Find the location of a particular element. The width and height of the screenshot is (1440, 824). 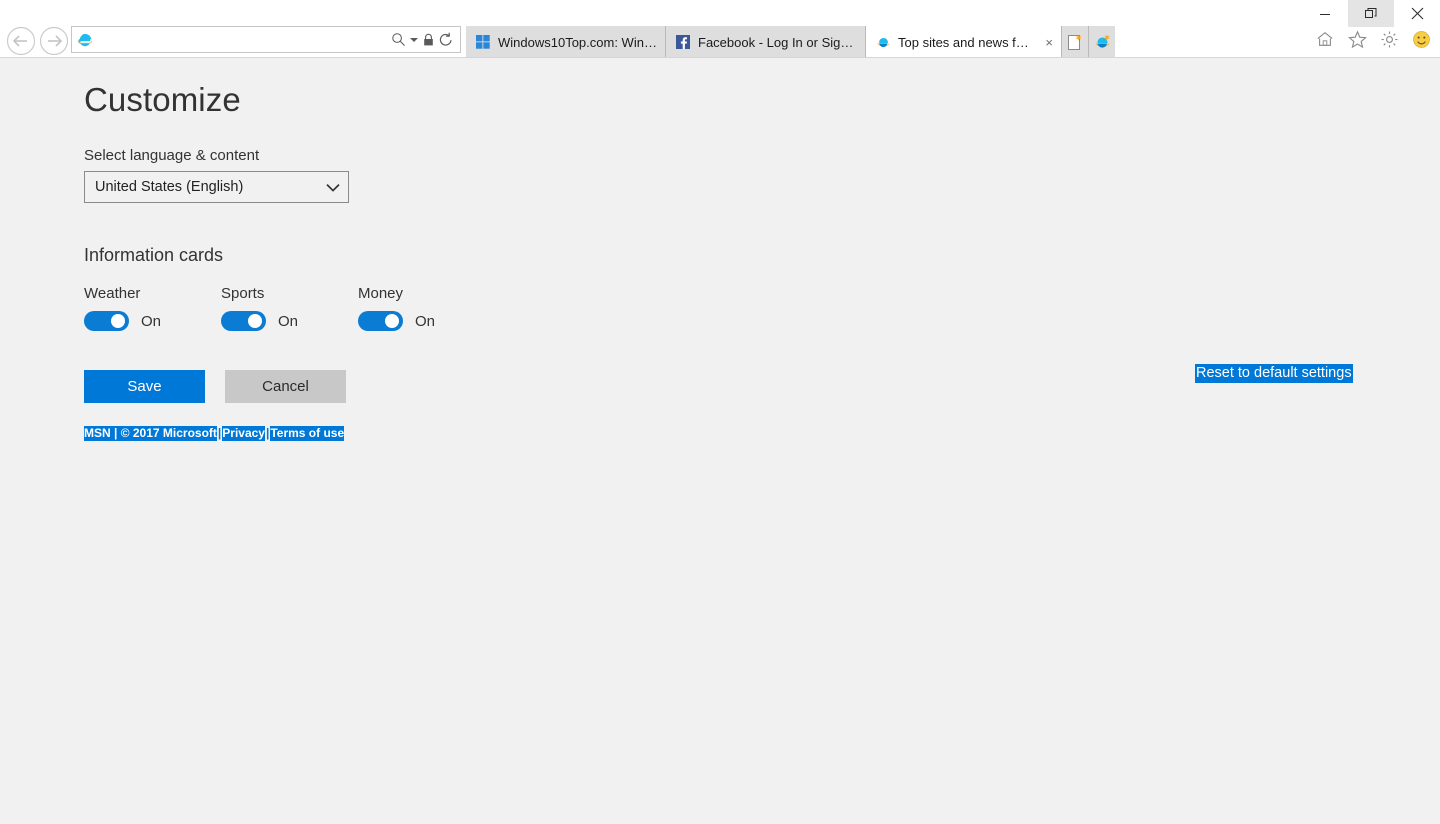

tab-title: Facebook - Log In or Sign Up is located at coordinates (777, 42).